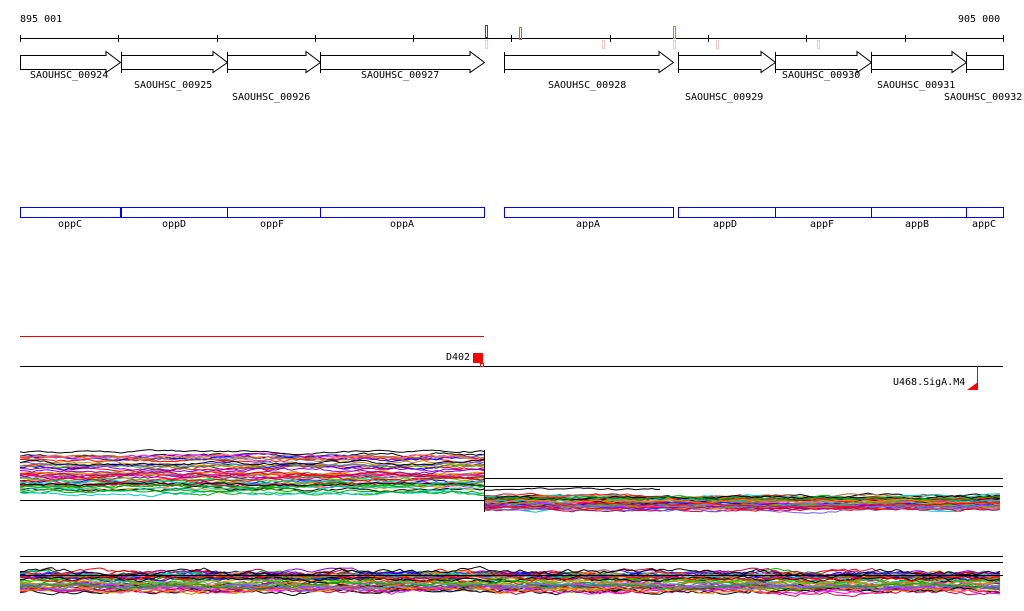 Image resolution: width=1024 pixels, height=611 pixels. I want to click on promoter-label: U468.SigA.M4, so click(929, 382).